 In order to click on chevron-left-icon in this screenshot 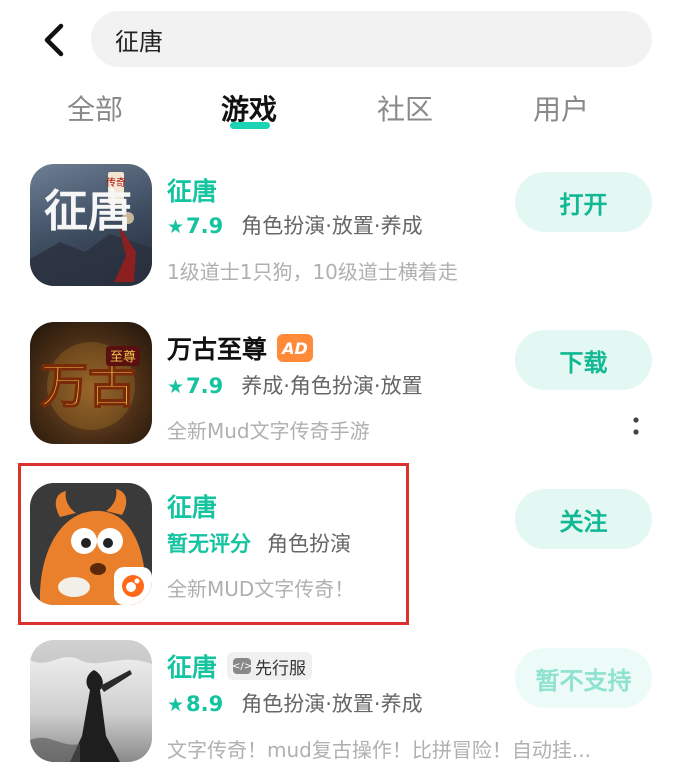, I will do `click(54, 40)`.